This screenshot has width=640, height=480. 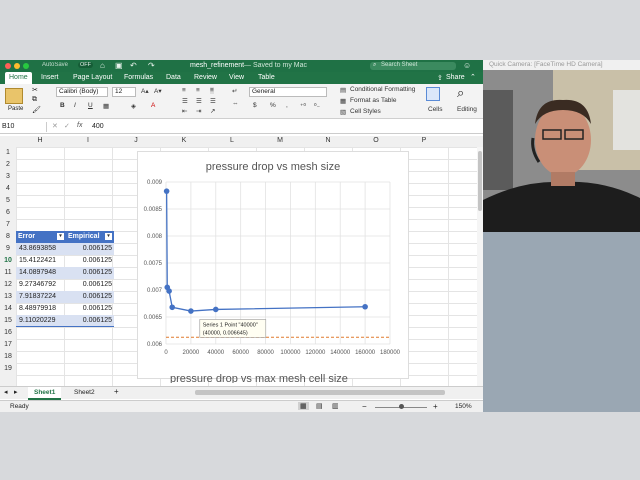 I want to click on row-header: 16, so click(x=8, y=332).